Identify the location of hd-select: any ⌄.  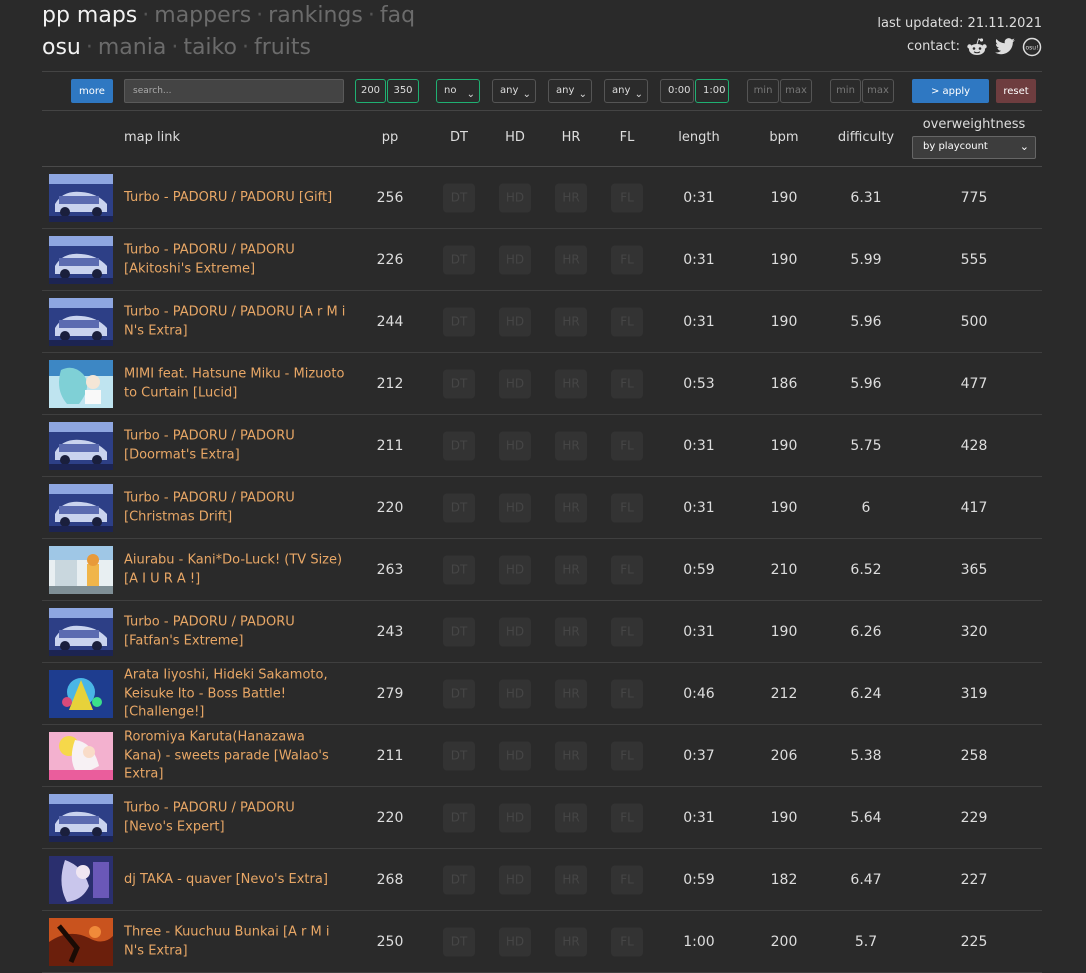
(514, 91).